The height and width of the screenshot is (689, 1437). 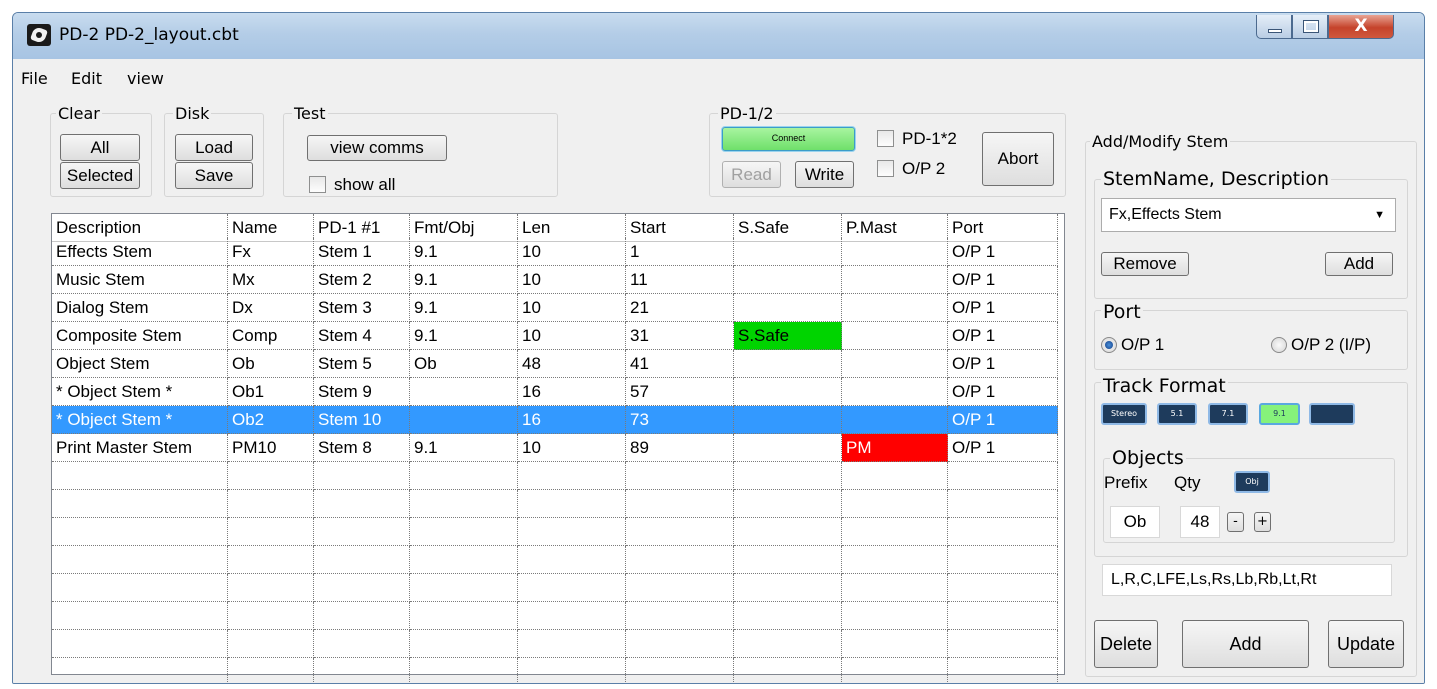 I want to click on table-cell: 73, so click(x=680, y=420).